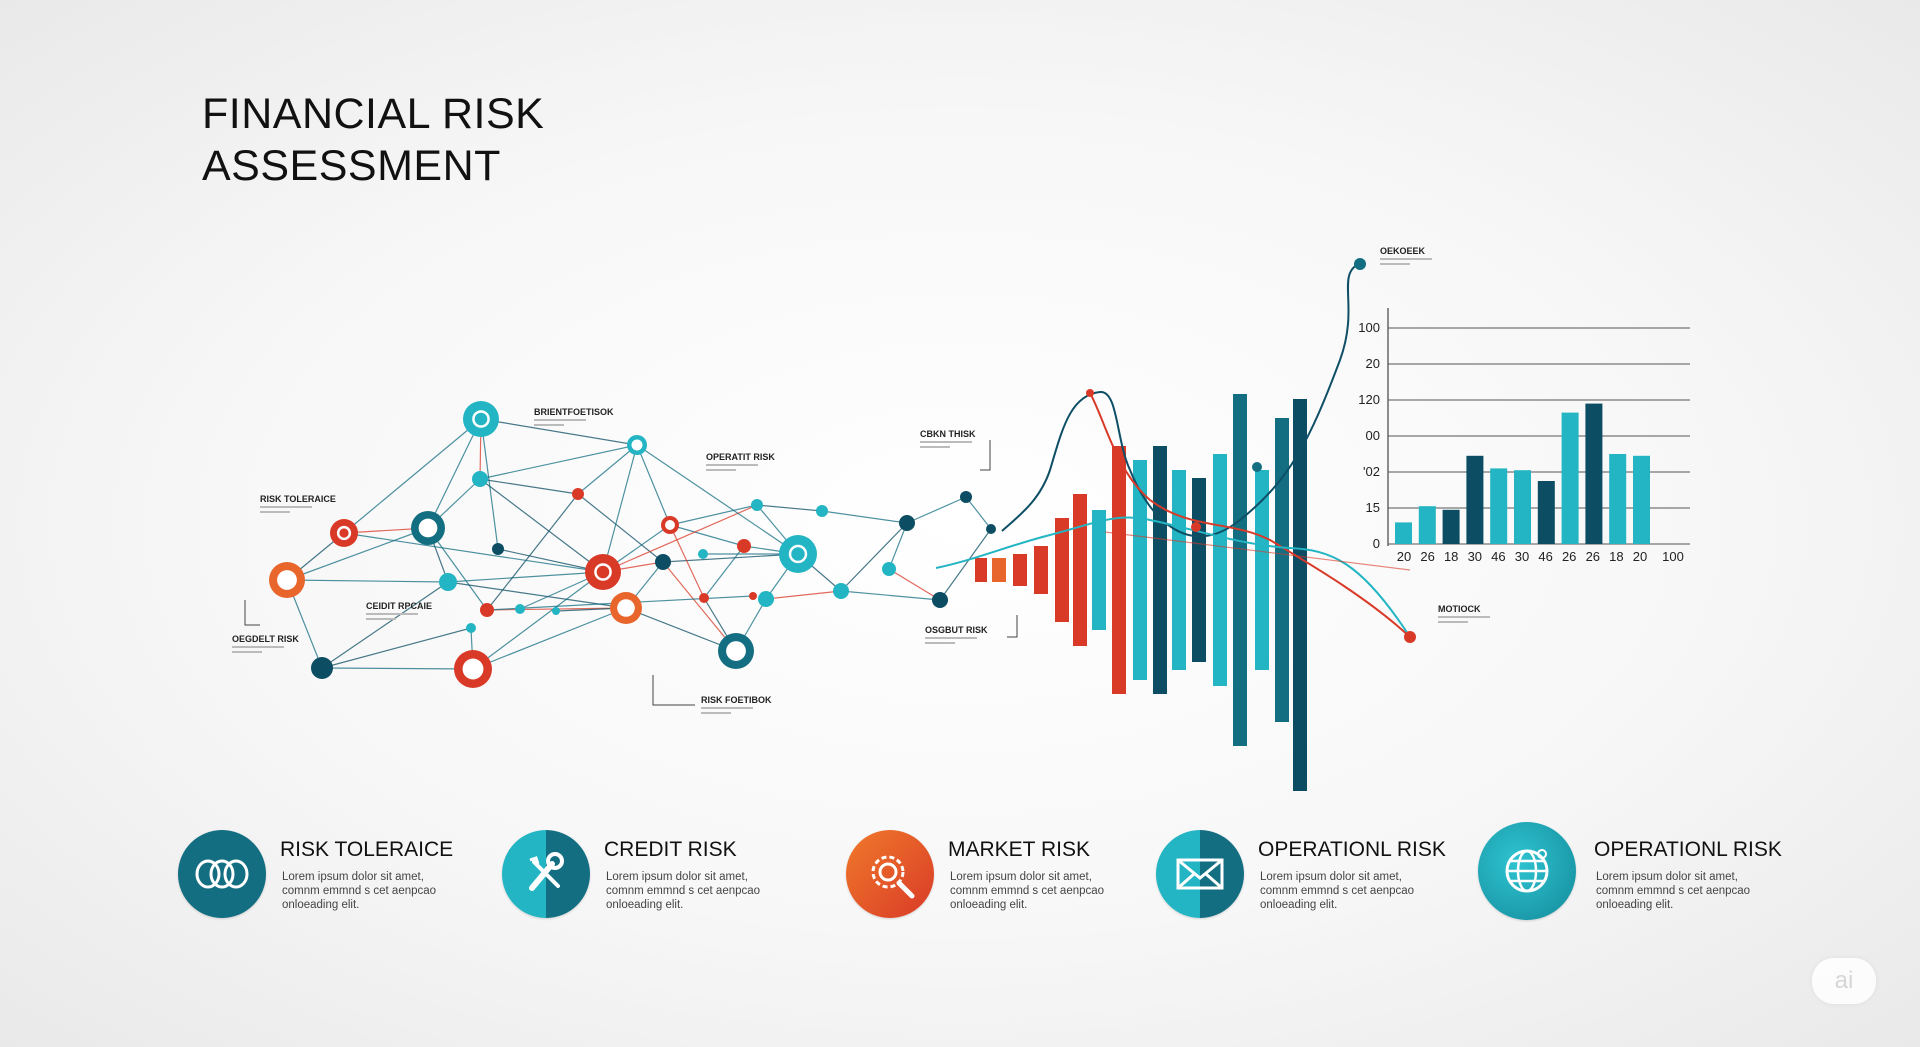 The image size is (1920, 1047). Describe the element at coordinates (222, 874) in the screenshot. I see `link-chain-icon` at that location.